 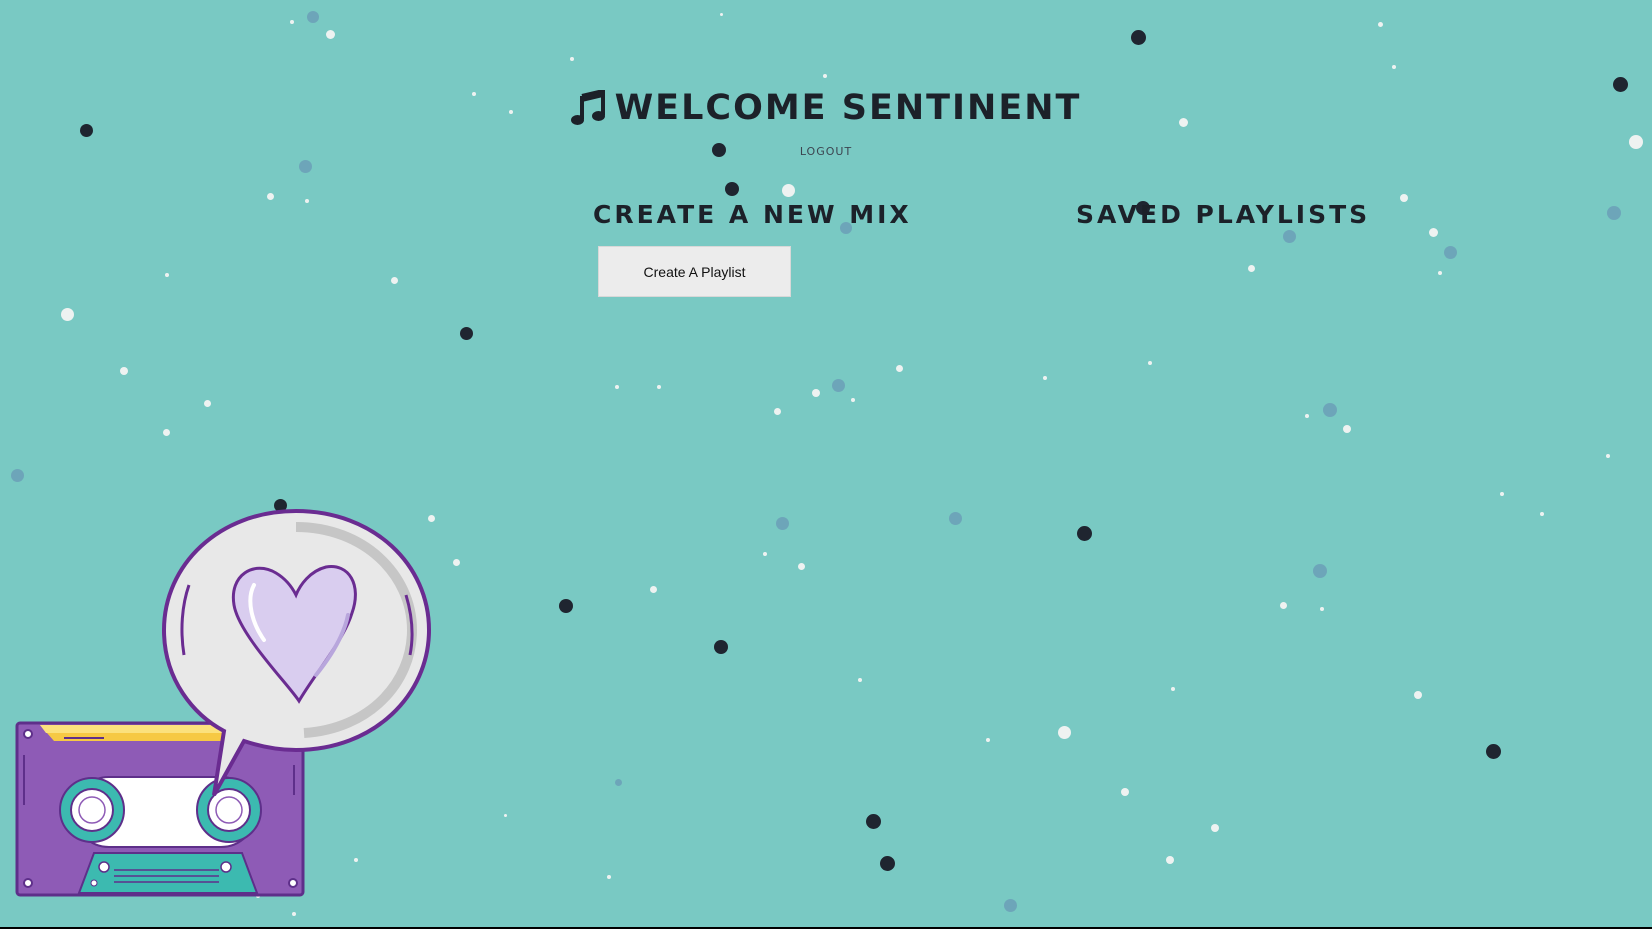 I want to click on page-title: WELCOME SENTINENT, so click(x=826, y=108).